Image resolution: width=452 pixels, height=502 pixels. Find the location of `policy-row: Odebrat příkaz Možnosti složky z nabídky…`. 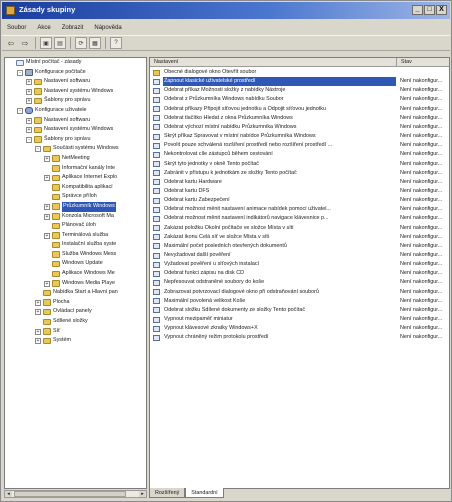

policy-row: Odebrat příkaz Možnosti složky z nabídky… is located at coordinates (299, 90).